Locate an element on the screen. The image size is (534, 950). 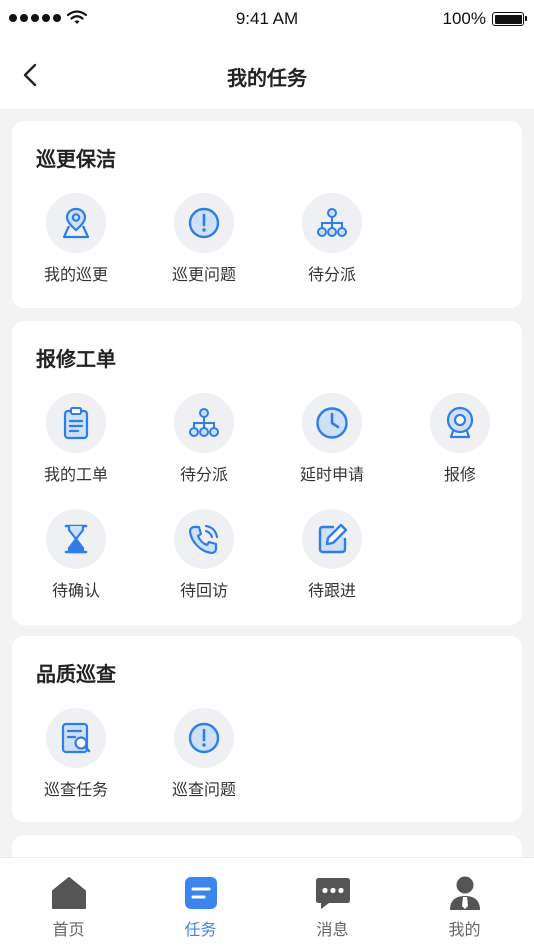
battery-icon is located at coordinates (509, 19).